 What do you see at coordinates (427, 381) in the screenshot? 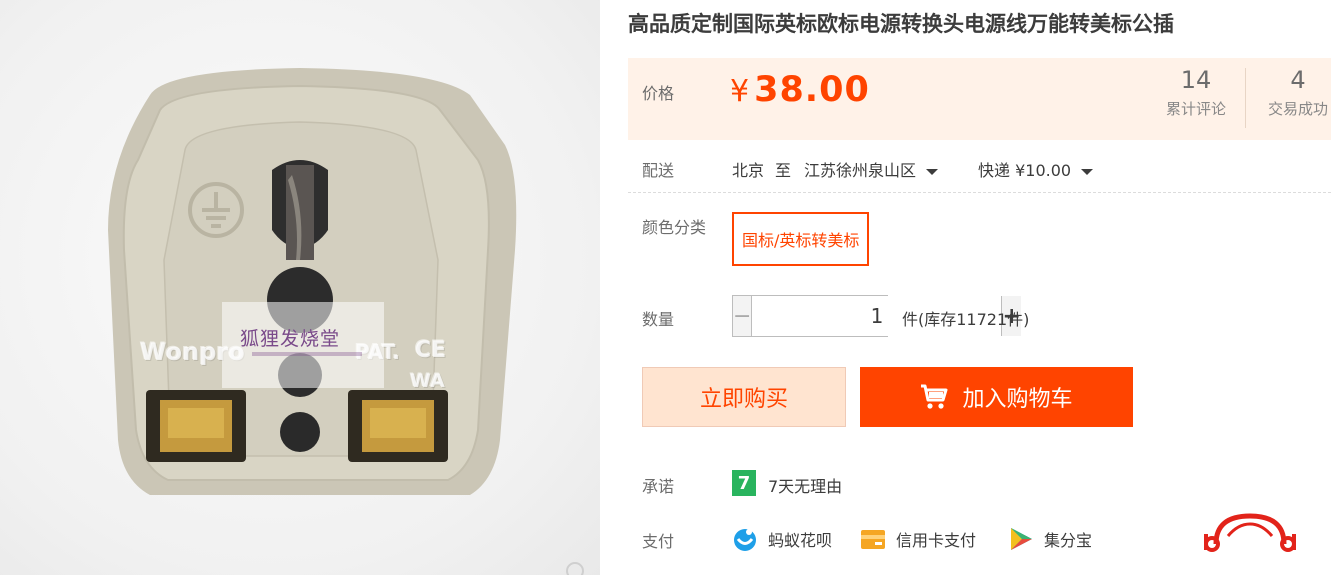
I see `emboss-wa: WA` at bounding box center [427, 381].